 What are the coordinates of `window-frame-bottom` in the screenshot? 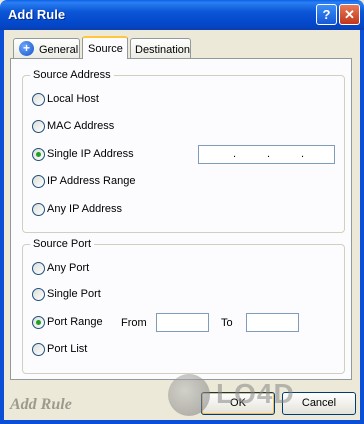 It's located at (182, 422).